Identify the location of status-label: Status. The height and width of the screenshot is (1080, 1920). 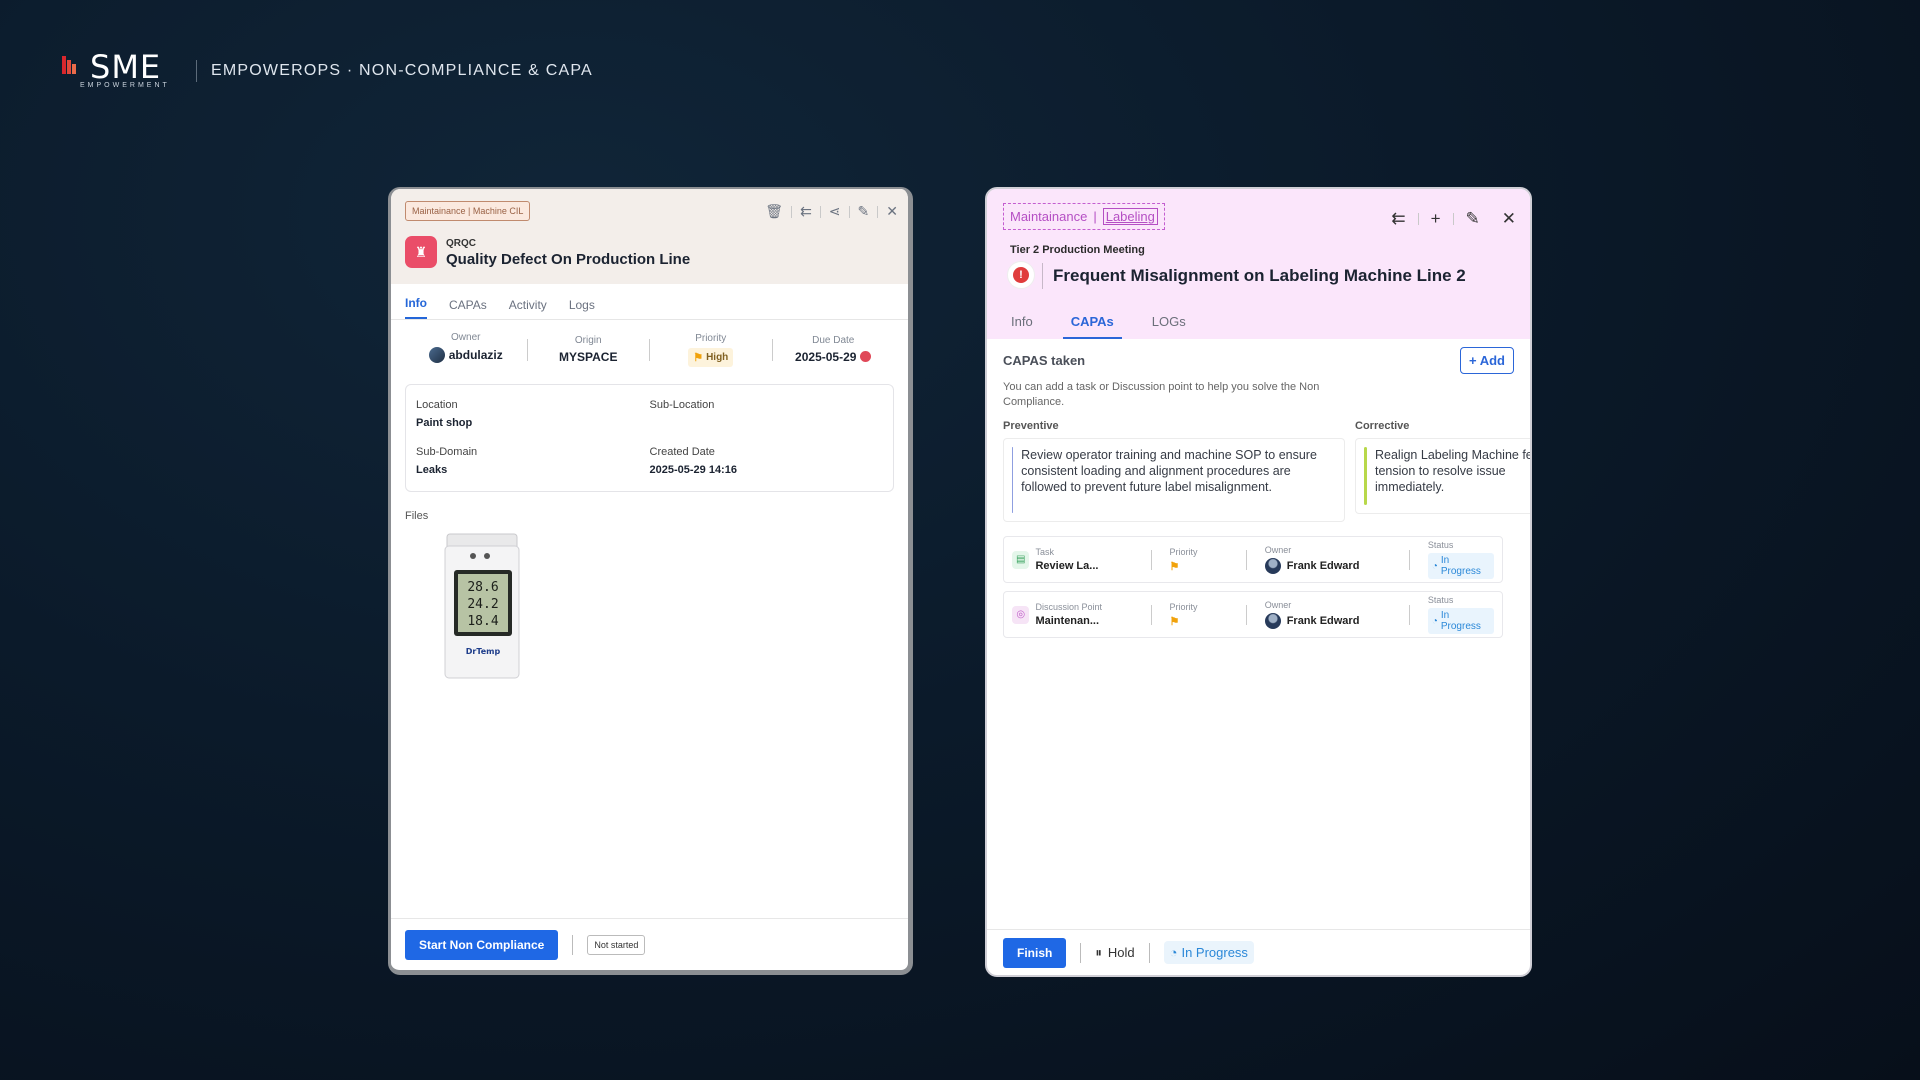
(1440, 545).